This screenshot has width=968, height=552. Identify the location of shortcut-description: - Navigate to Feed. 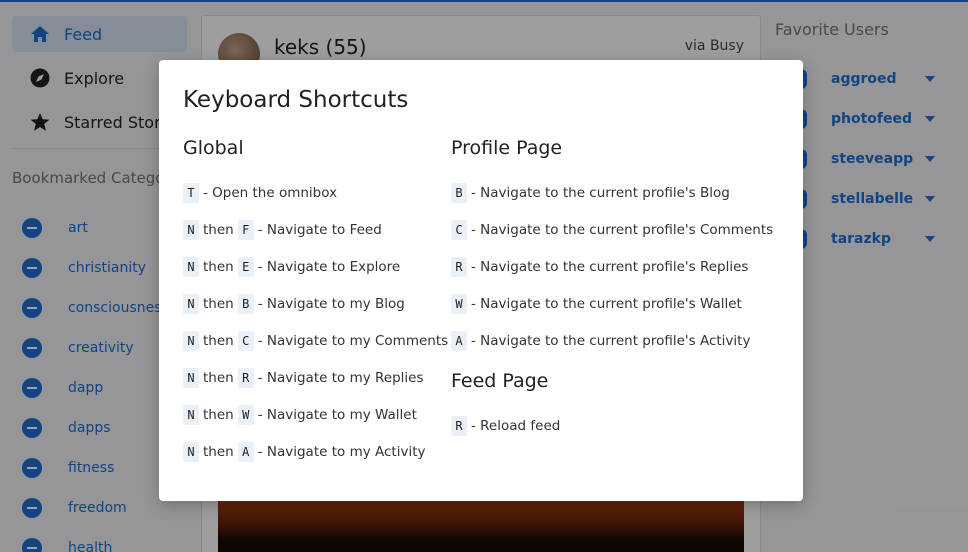
(319, 230).